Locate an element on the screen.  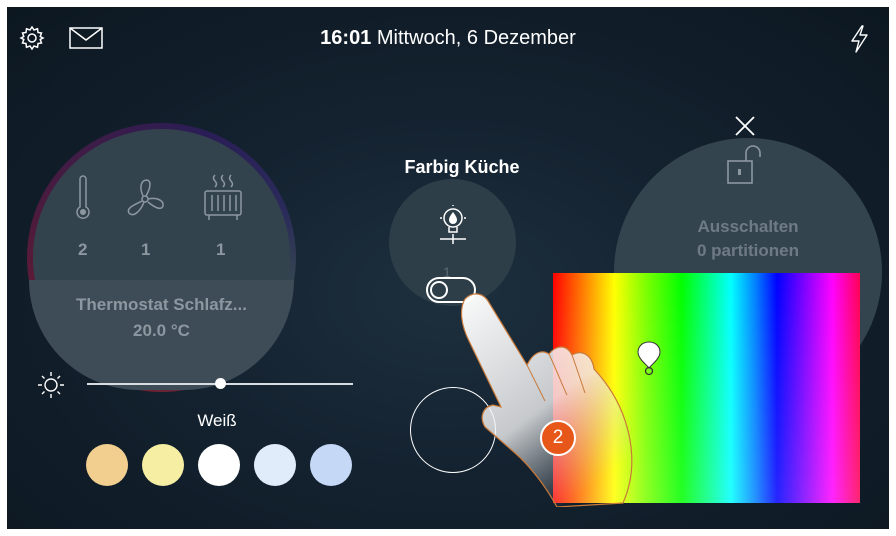
thermostat-temperature: 20.0 °C is located at coordinates (161, 330).